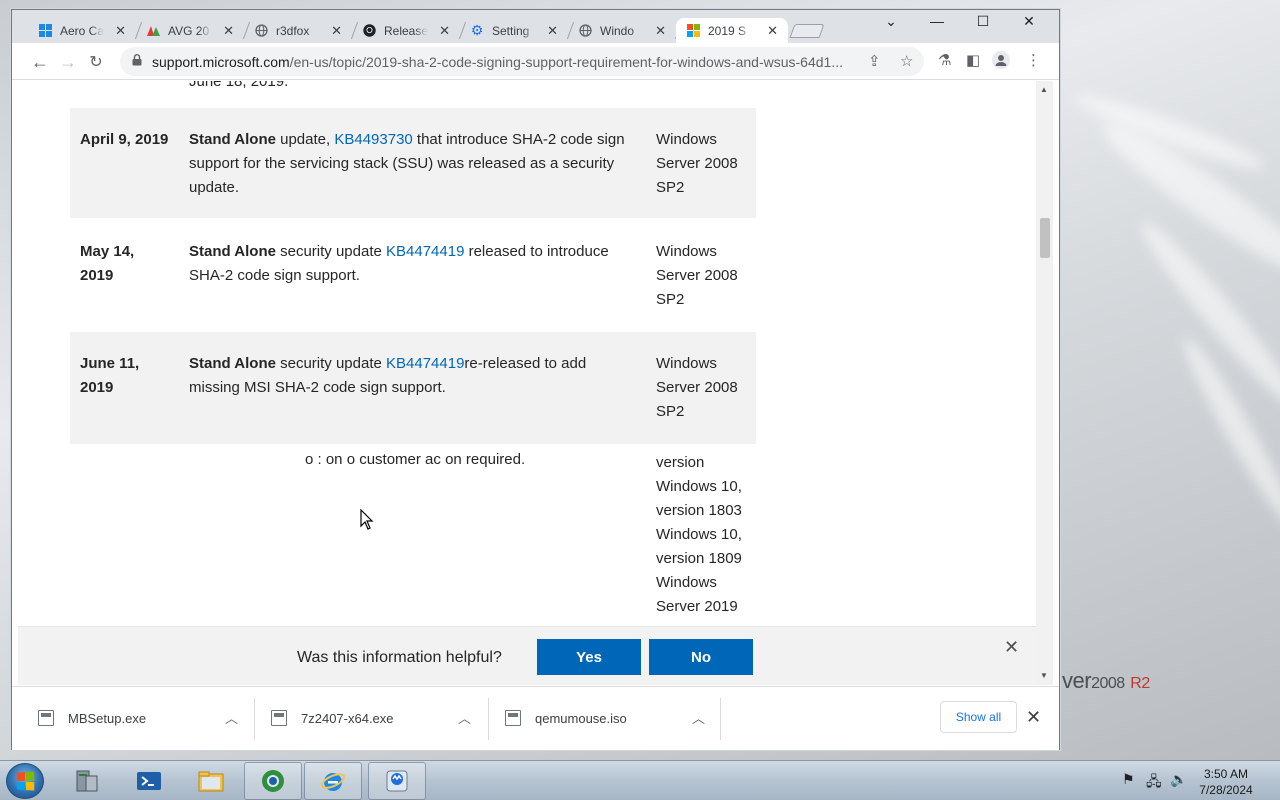 The height and width of the screenshot is (800, 1280). I want to click on tab-title: Windo, so click(617, 30).